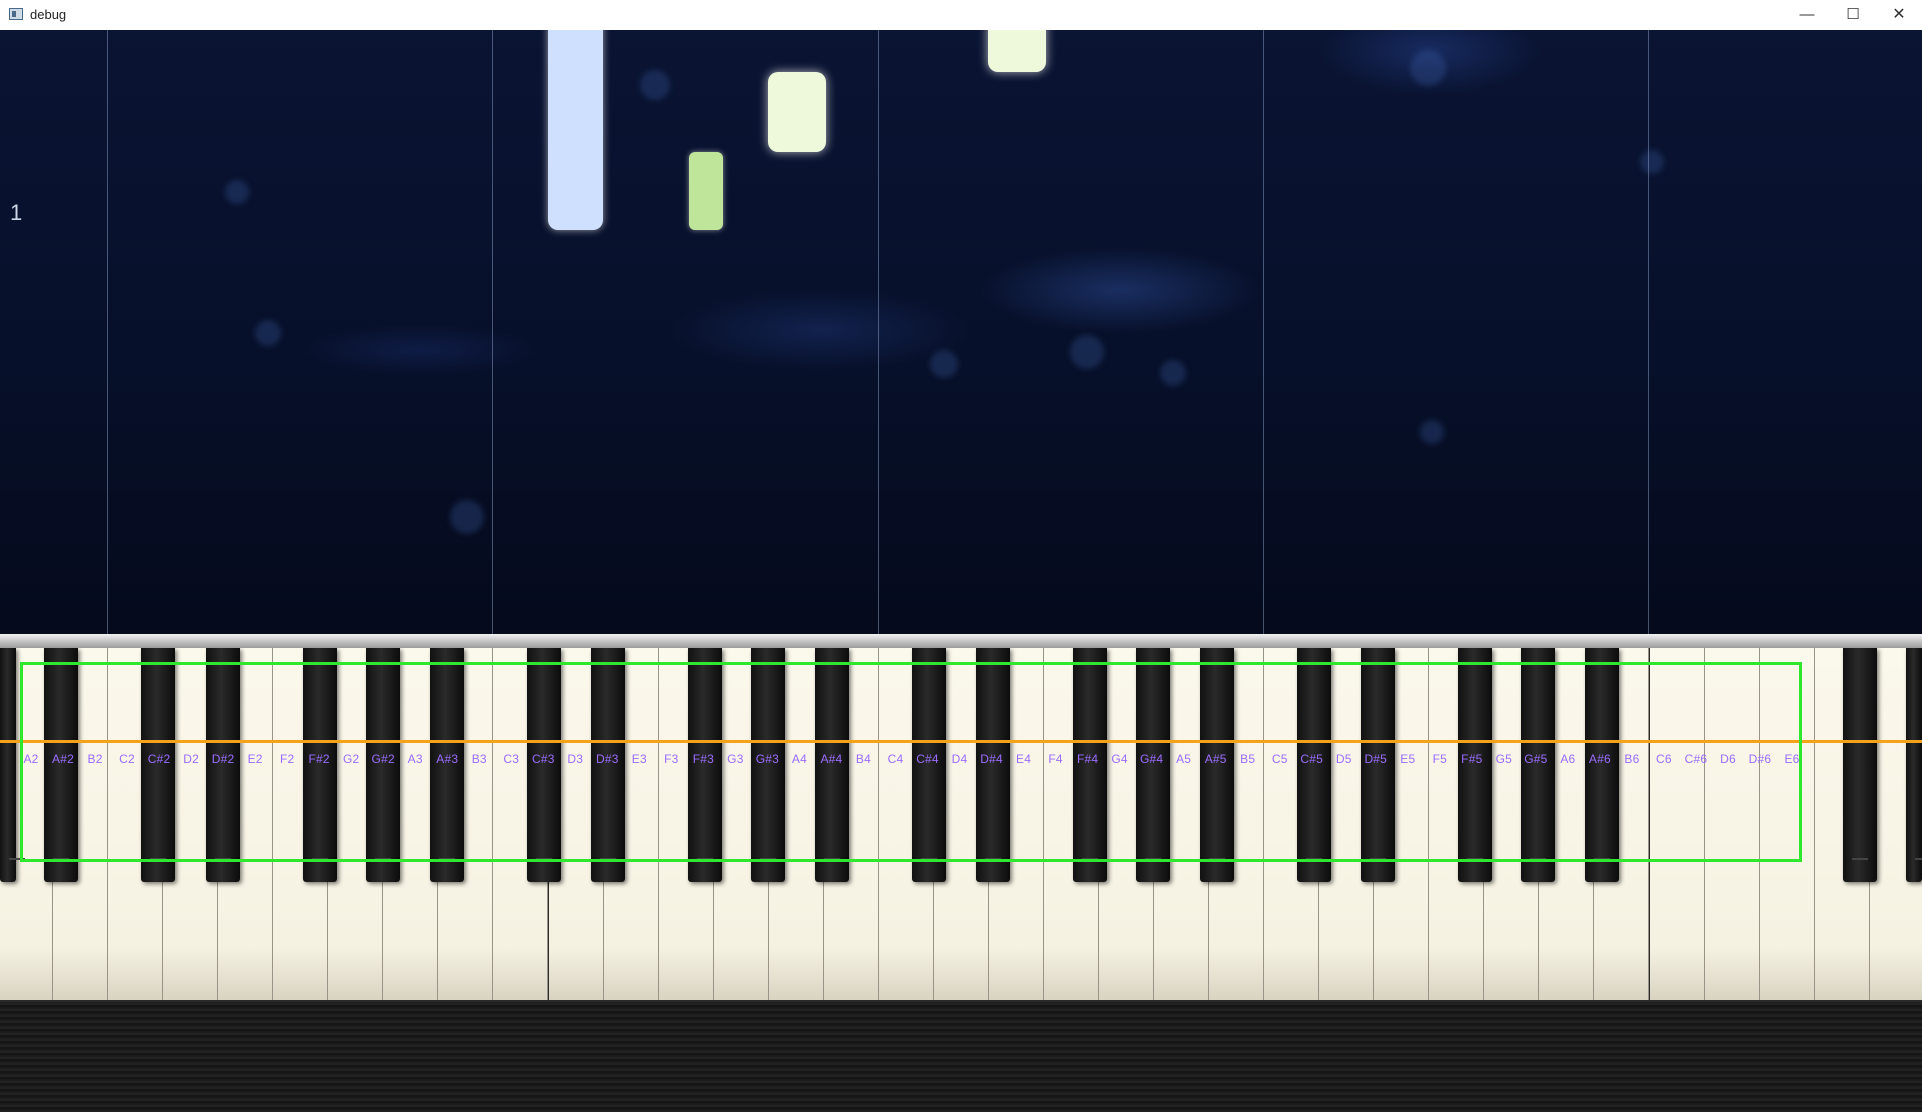 Image resolution: width=1922 pixels, height=1112 pixels. I want to click on minimize-button: —, so click(1807, 15).